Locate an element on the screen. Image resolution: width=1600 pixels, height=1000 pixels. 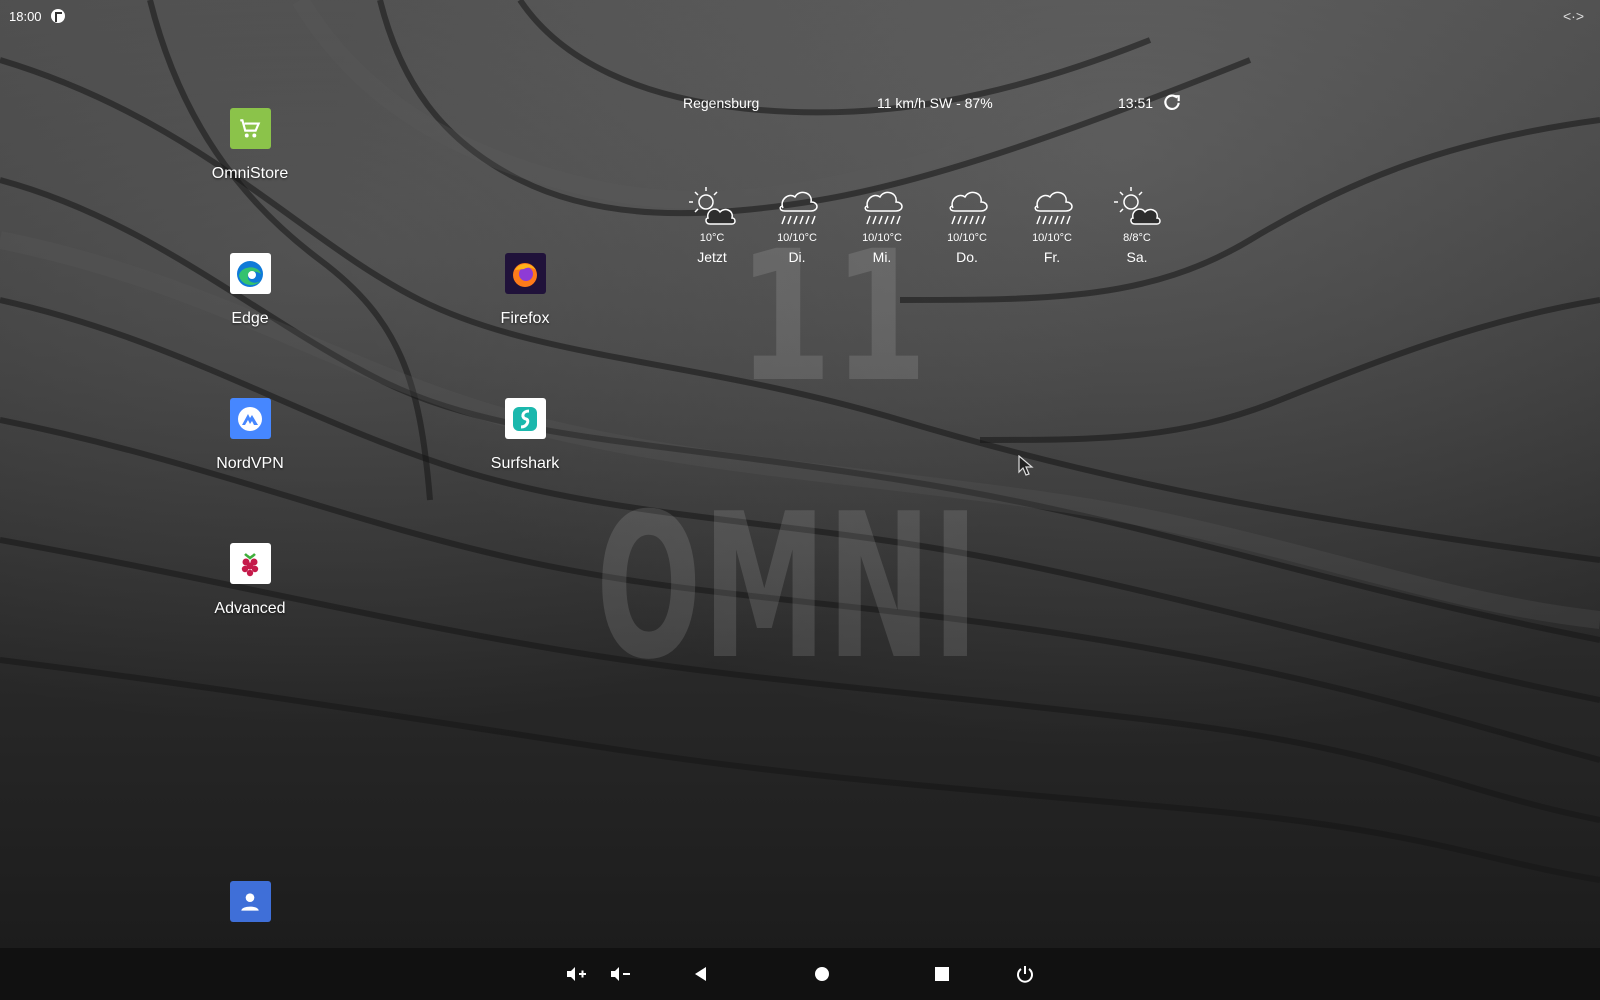
forecast-day: 8/8°C Sa. is located at coordinates (1137, 224).